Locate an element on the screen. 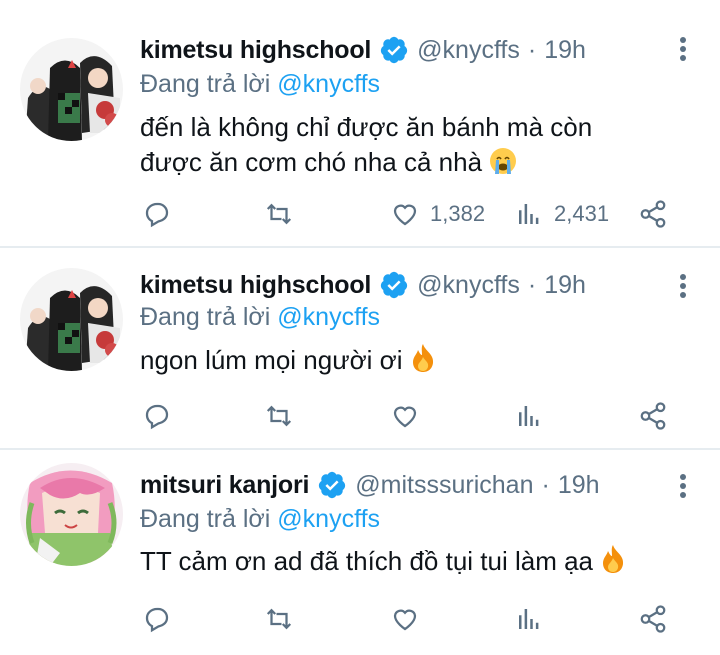 This screenshot has height=655, width=720. handle: @mitsssurichan is located at coordinates (444, 485).